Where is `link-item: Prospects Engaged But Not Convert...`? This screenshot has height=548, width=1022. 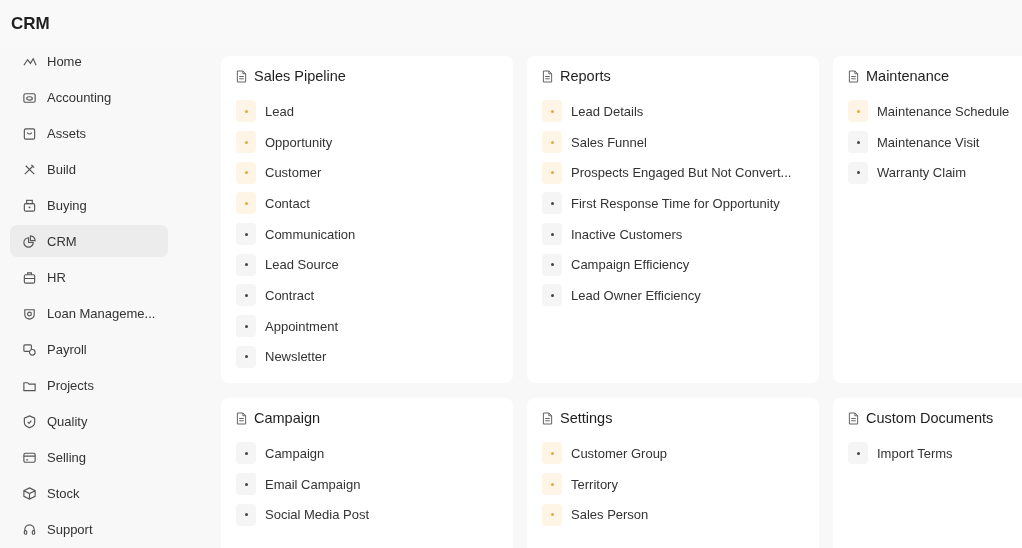 link-item: Prospects Engaged But Not Convert... is located at coordinates (679, 173).